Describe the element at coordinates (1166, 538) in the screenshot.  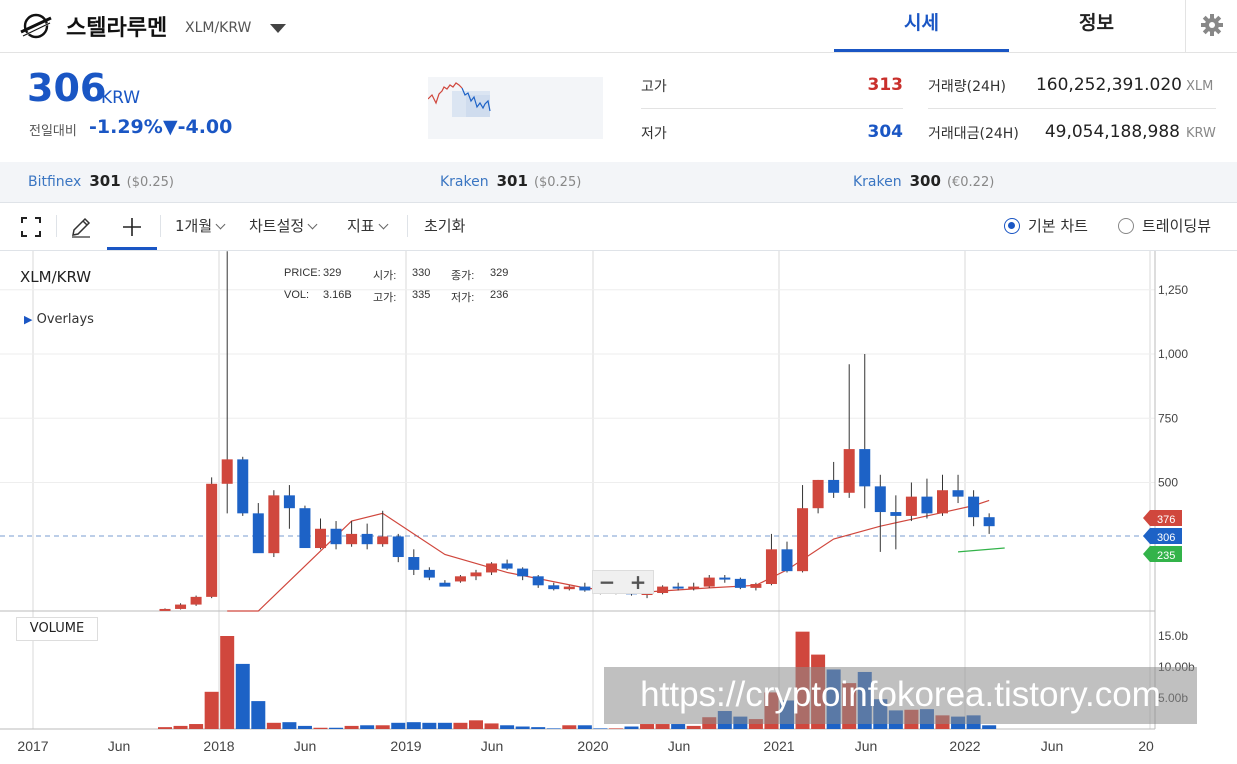
I see `current-price-tag: 306` at that location.